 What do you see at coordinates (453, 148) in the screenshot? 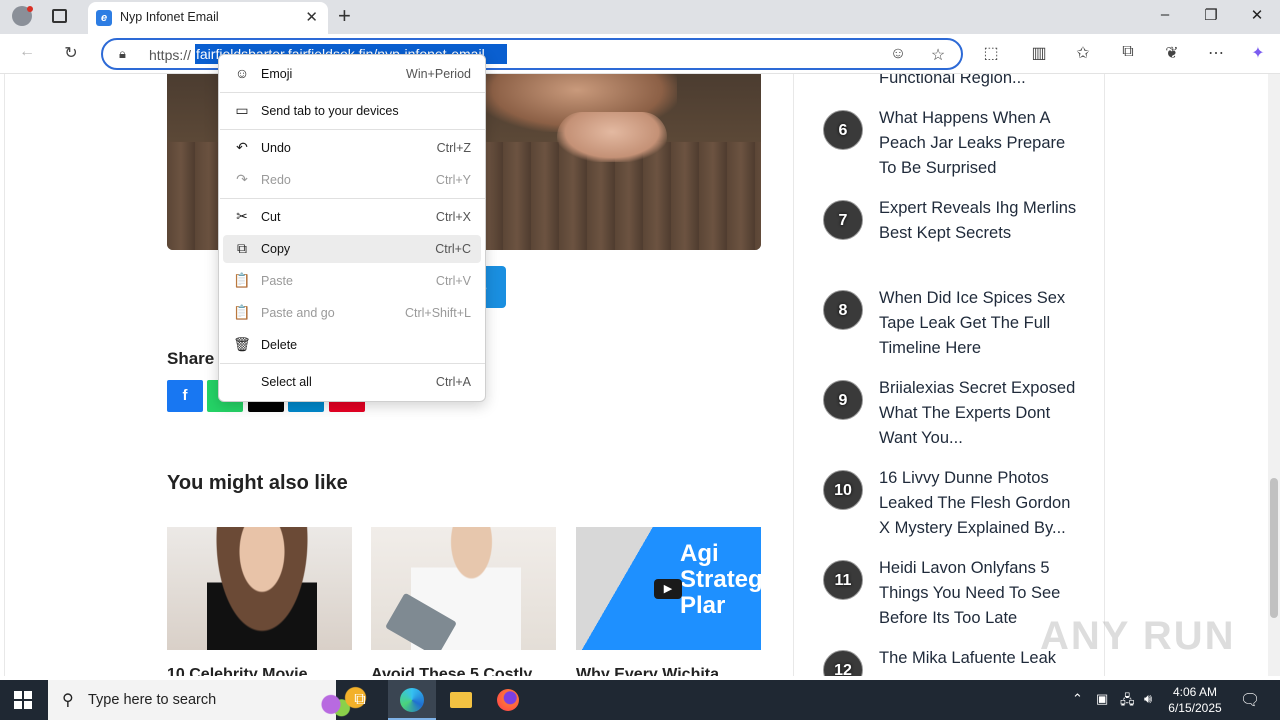
I see `menu-item-shortcut: Ctrl+Z` at bounding box center [453, 148].